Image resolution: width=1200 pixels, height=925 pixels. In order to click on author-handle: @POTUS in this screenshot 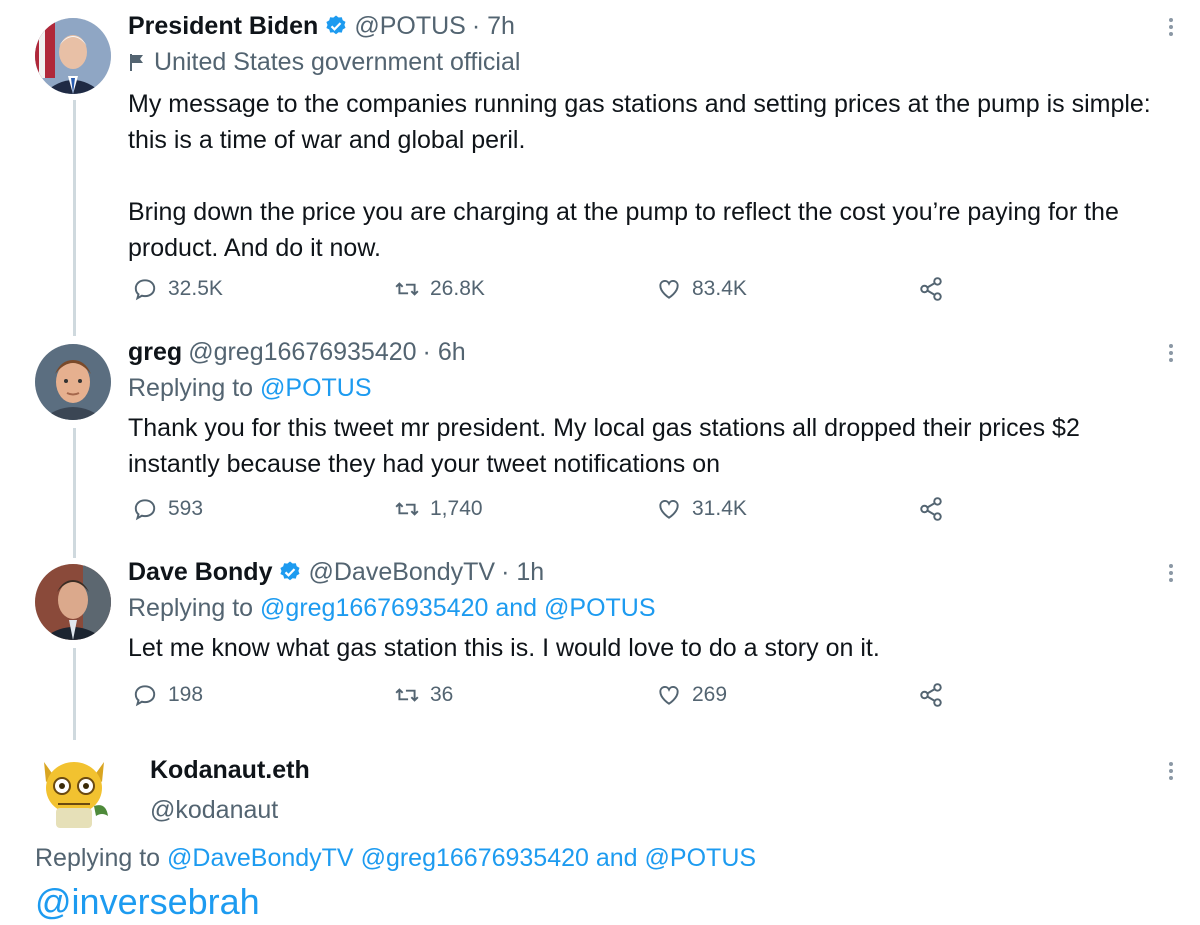, I will do `click(410, 26)`.